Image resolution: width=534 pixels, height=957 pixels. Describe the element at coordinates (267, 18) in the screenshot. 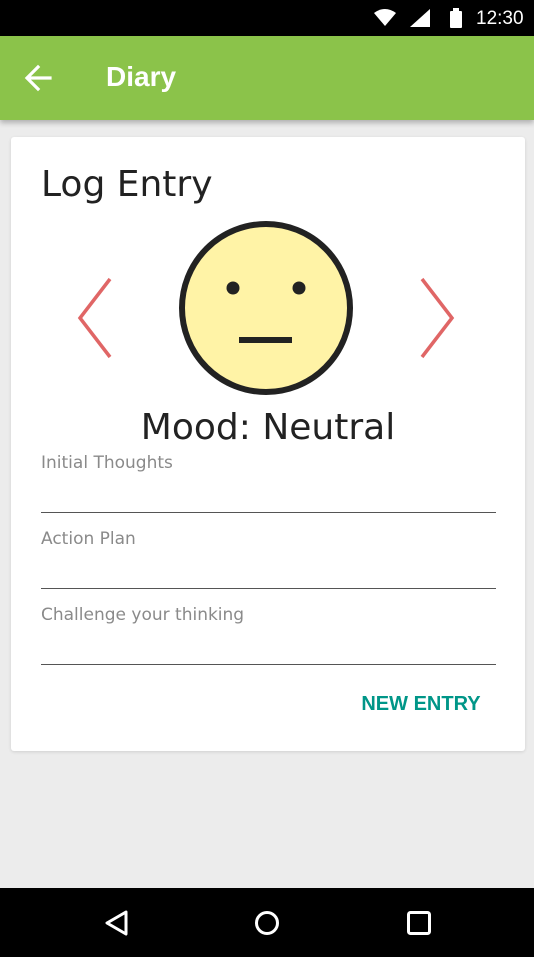

I see `status-bar: 12:30` at that location.